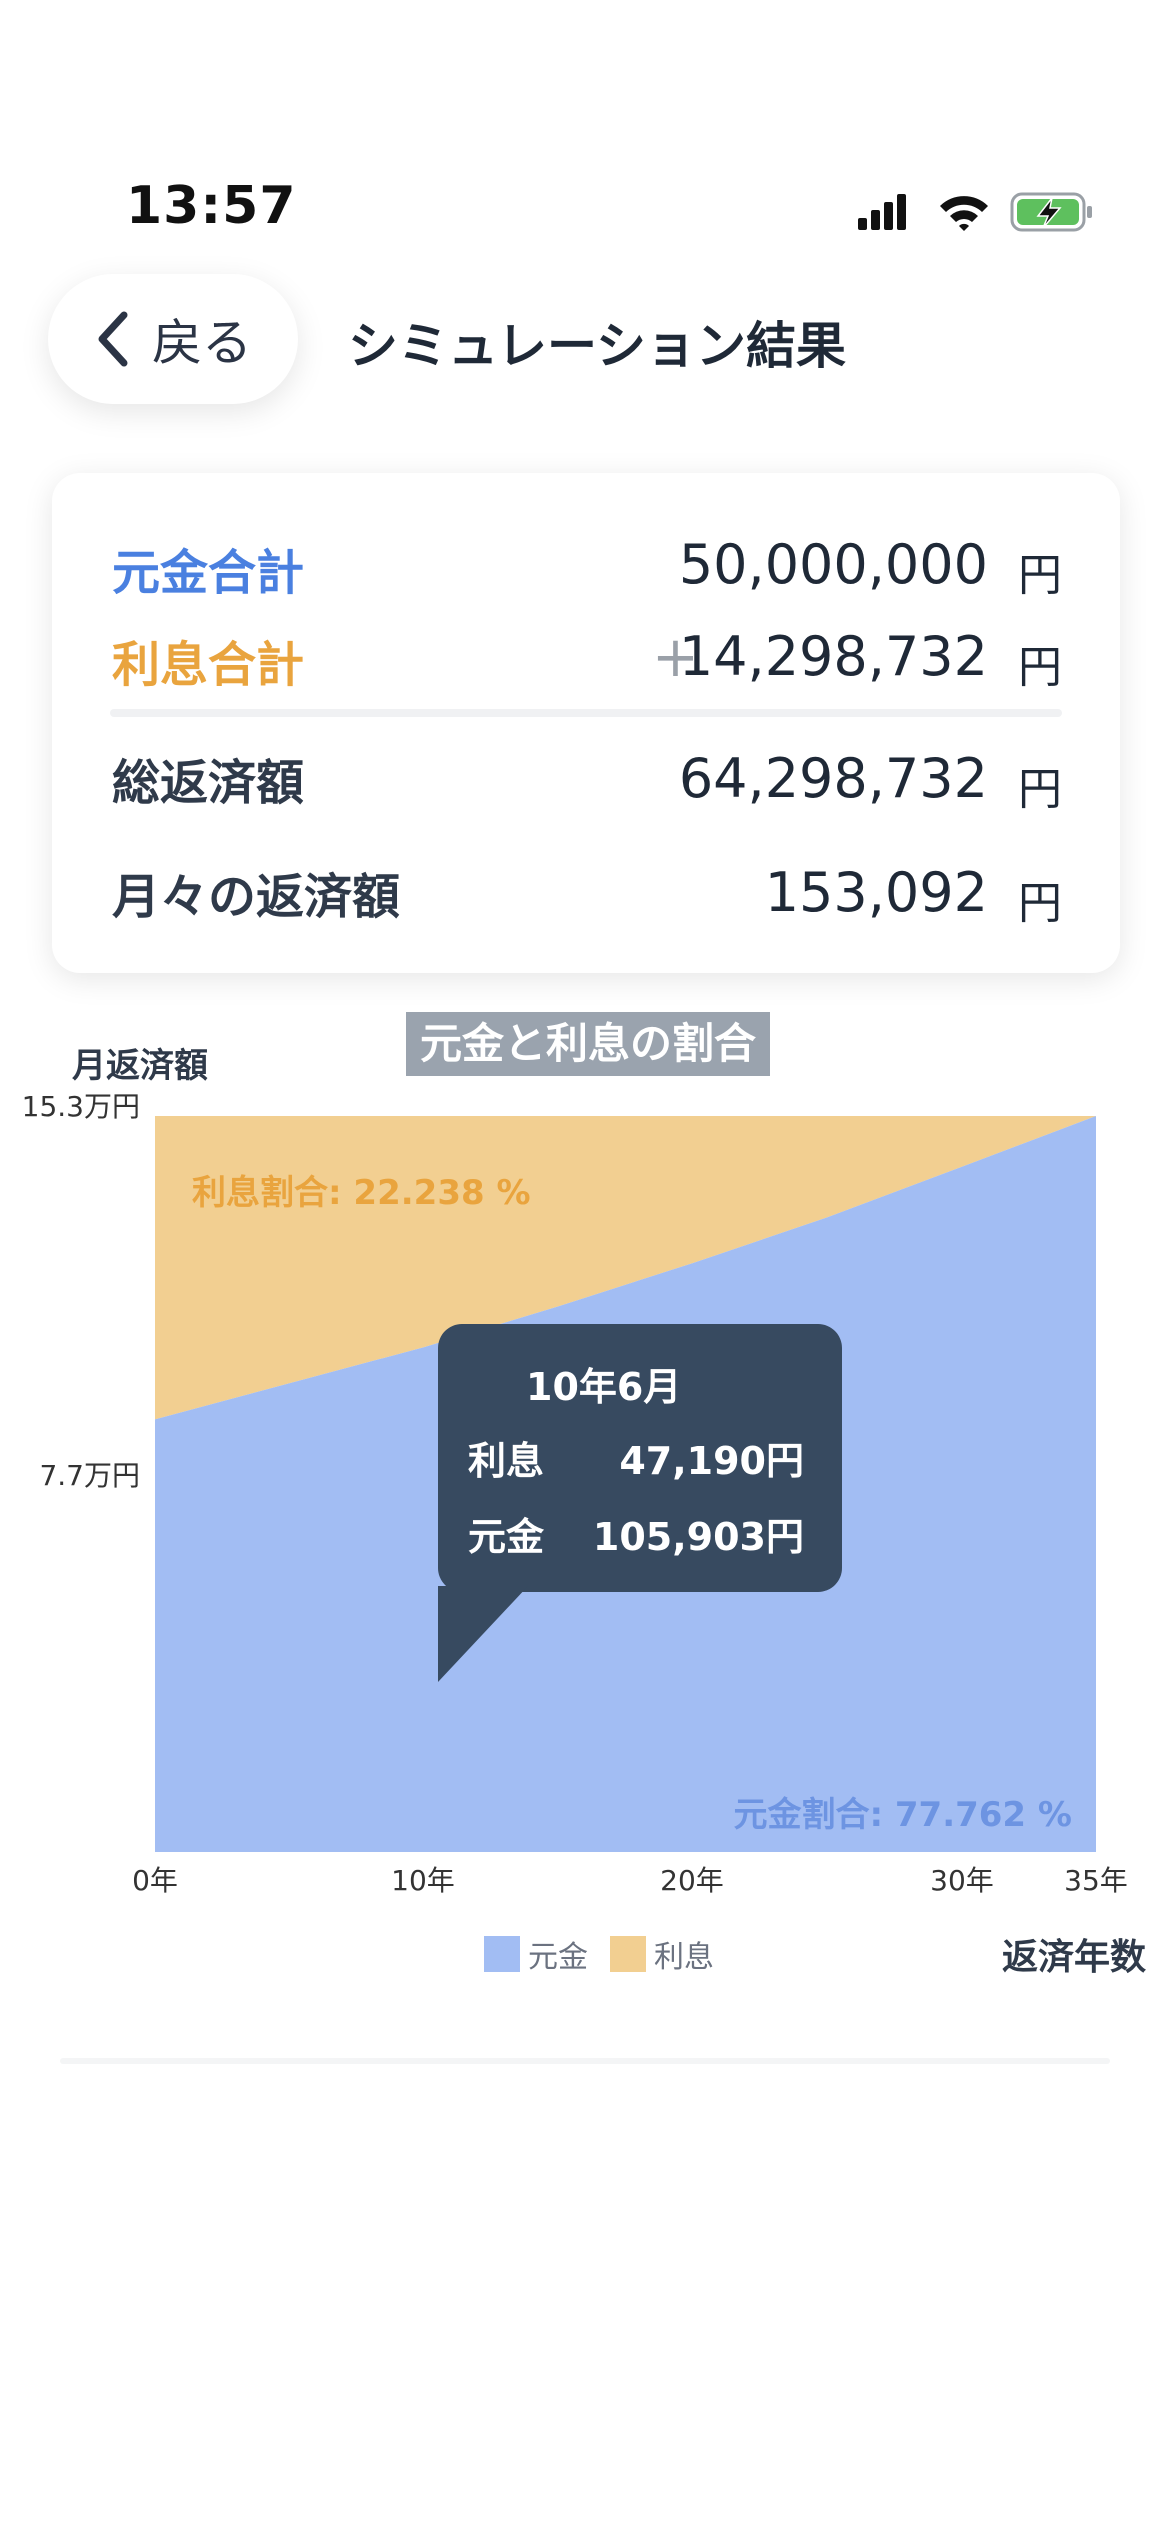  I want to click on section-divider, so click(585, 2061).